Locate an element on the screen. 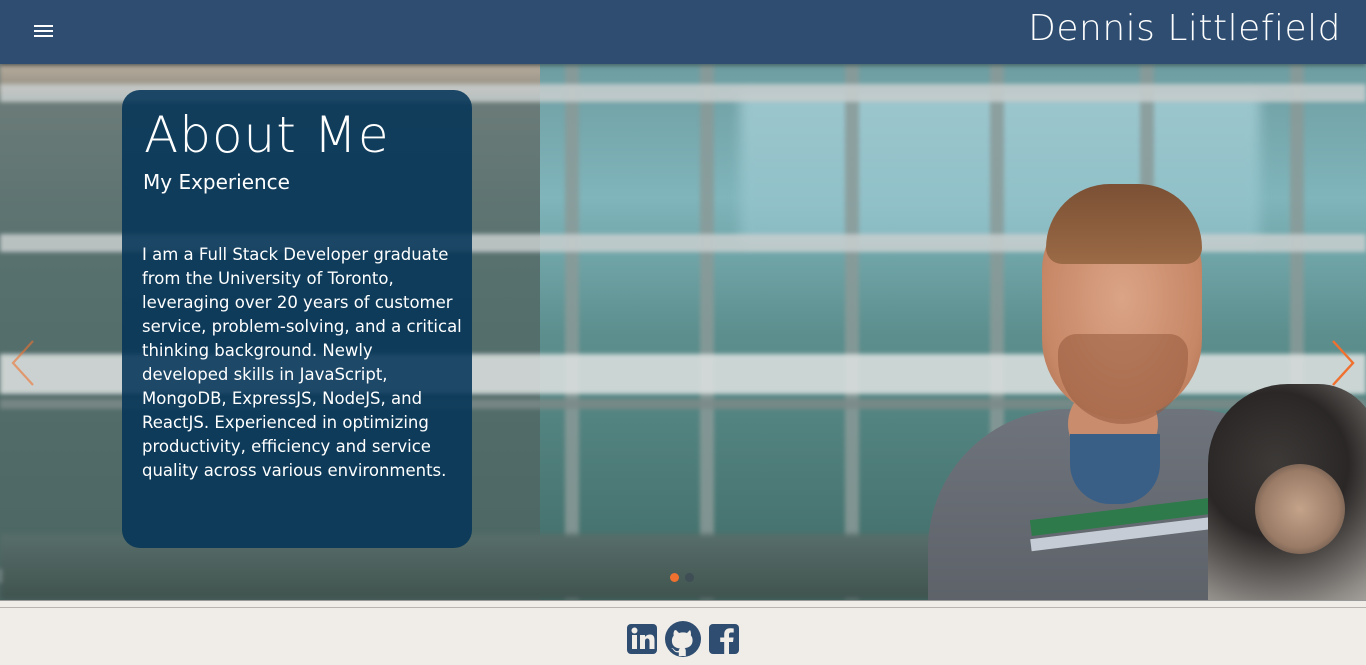  hamburger-menu-icon is located at coordinates (44, 32).